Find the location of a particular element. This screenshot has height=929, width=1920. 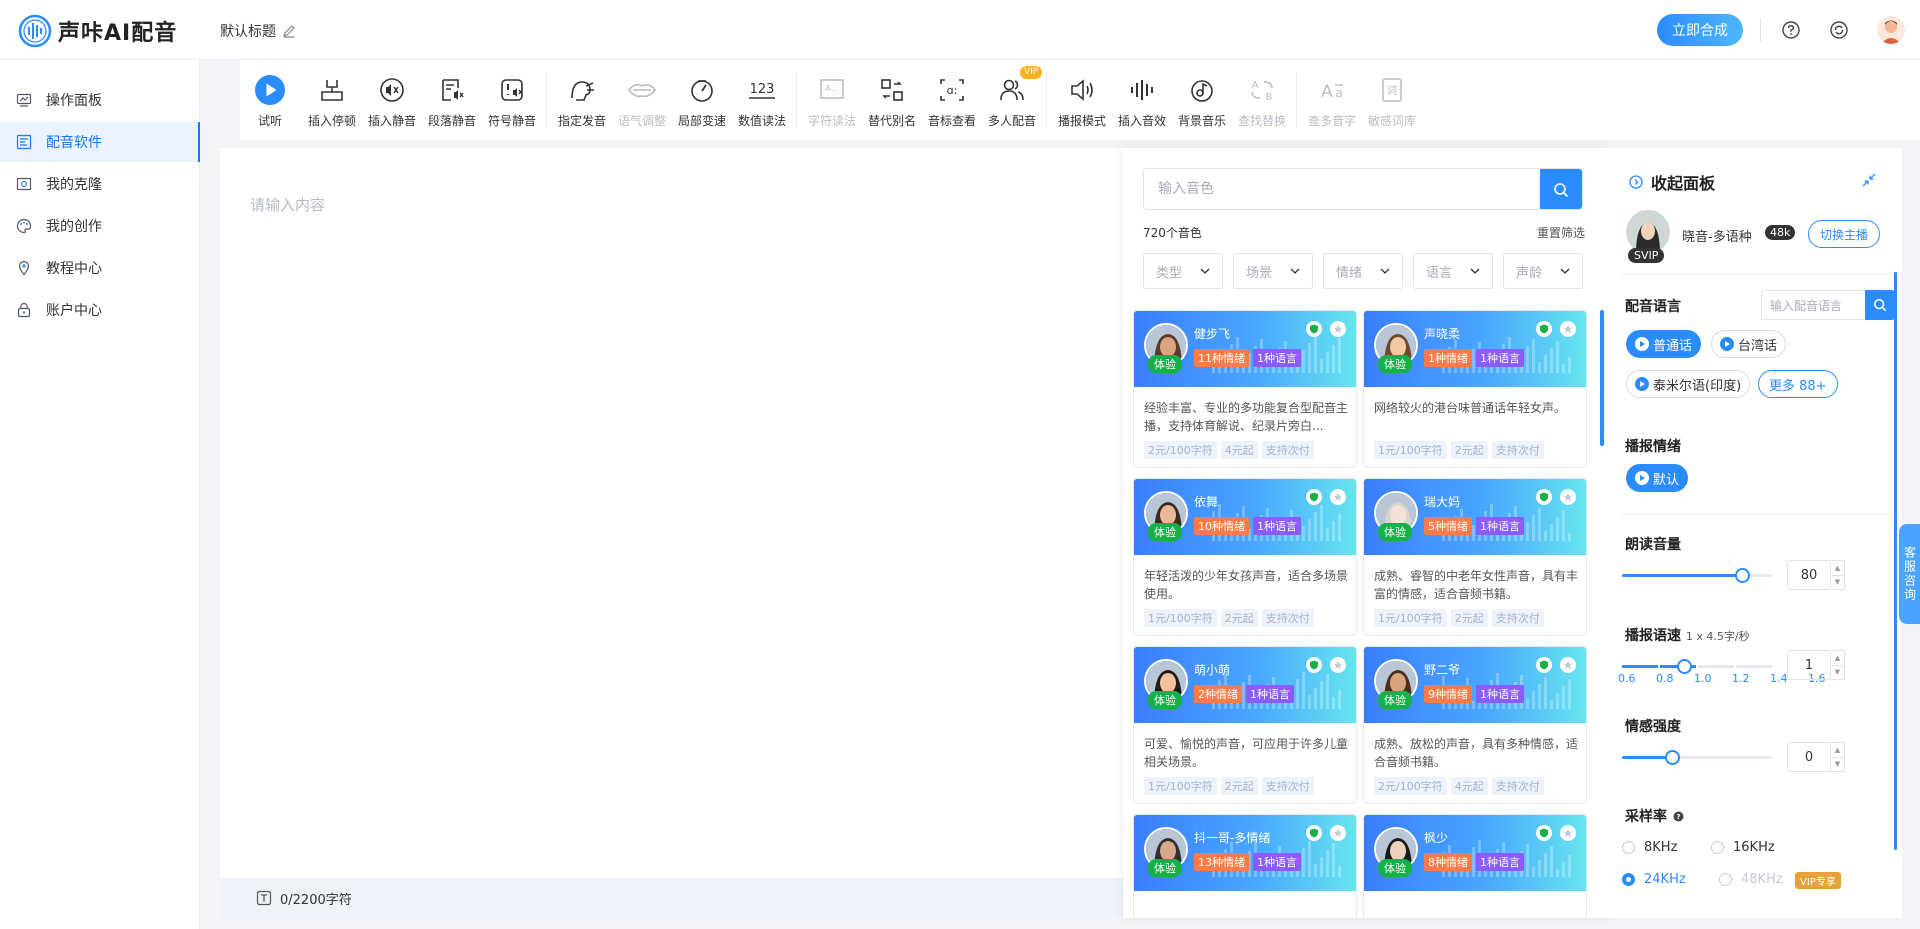

tool-symbol-mute: 符号静音 is located at coordinates (512, 100).